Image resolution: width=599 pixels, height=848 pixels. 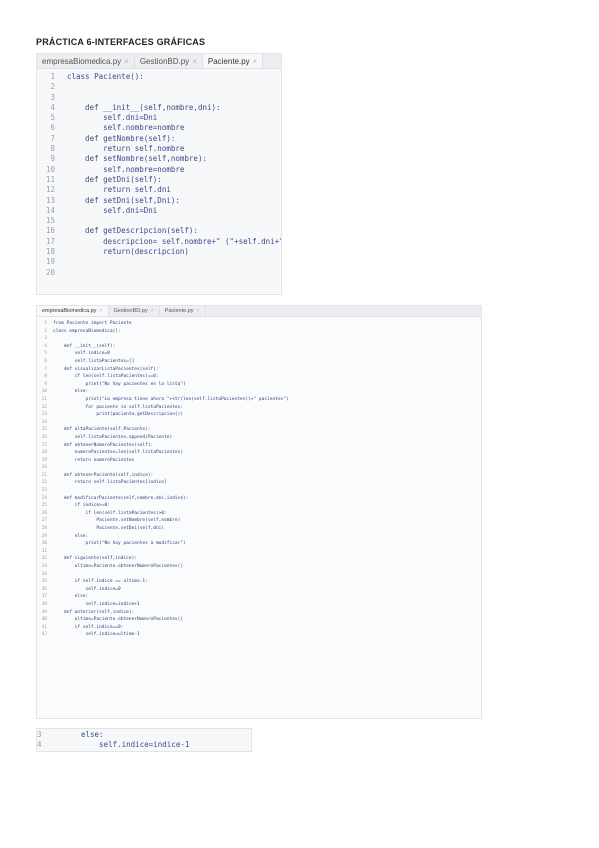 What do you see at coordinates (159, 190) in the screenshot?
I see `code-line: 12 return self.dni` at bounding box center [159, 190].